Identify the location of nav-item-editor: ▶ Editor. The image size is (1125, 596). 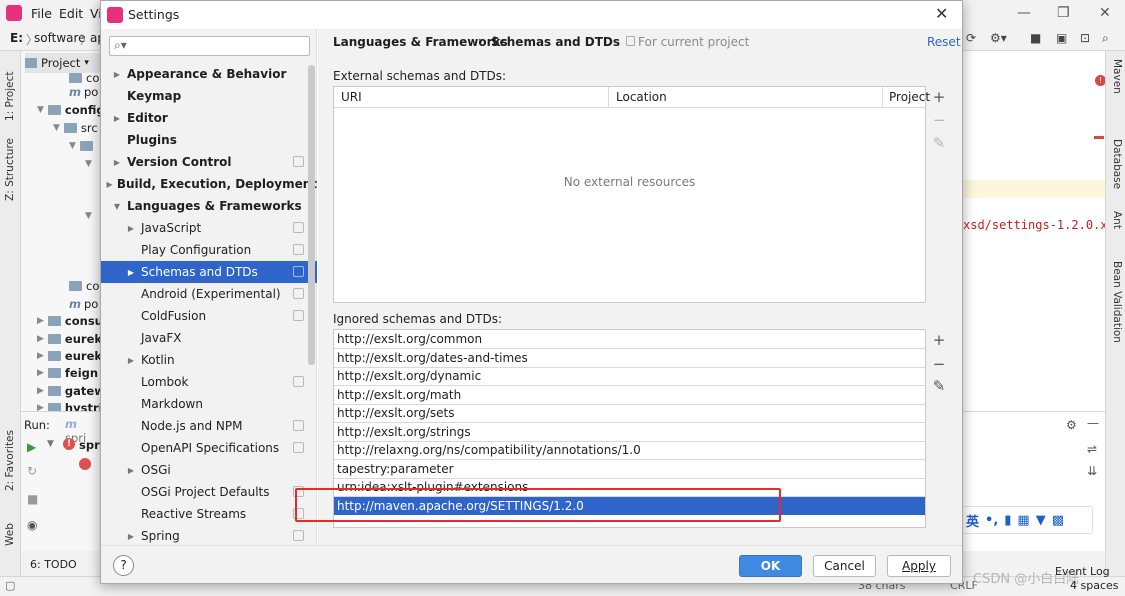
(209, 118).